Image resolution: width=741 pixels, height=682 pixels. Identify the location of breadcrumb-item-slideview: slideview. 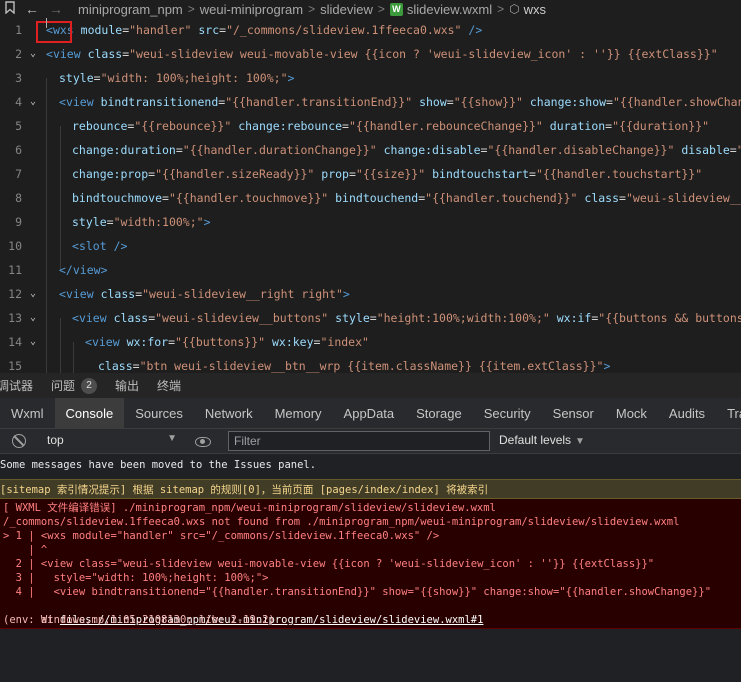
(346, 9).